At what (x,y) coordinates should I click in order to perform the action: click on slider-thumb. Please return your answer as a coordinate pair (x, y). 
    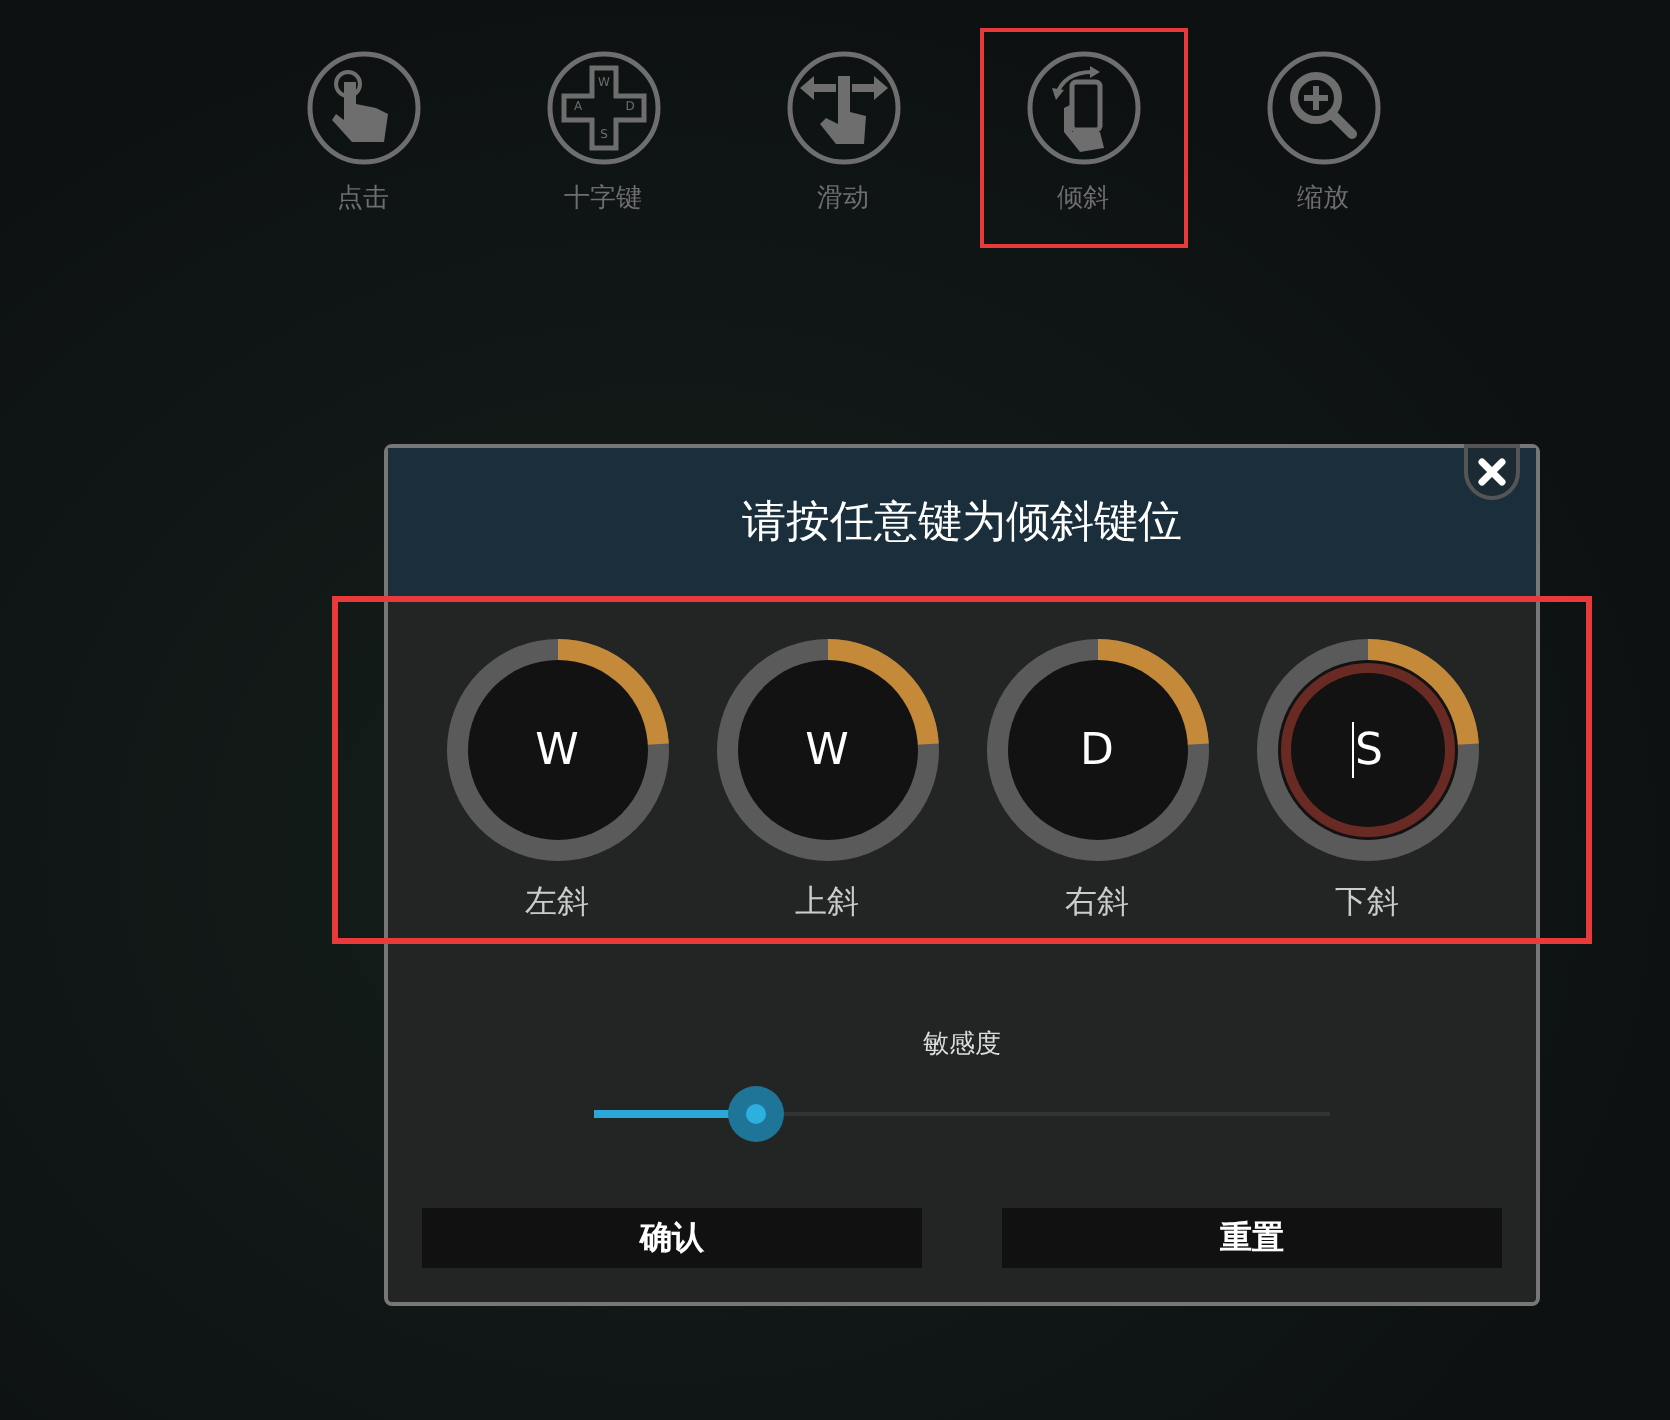
    Looking at the image, I should click on (755, 1113).